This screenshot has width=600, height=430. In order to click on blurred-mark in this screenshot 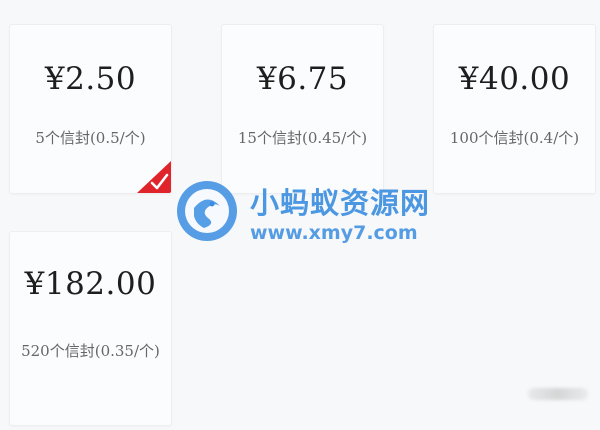, I will do `click(558, 394)`.